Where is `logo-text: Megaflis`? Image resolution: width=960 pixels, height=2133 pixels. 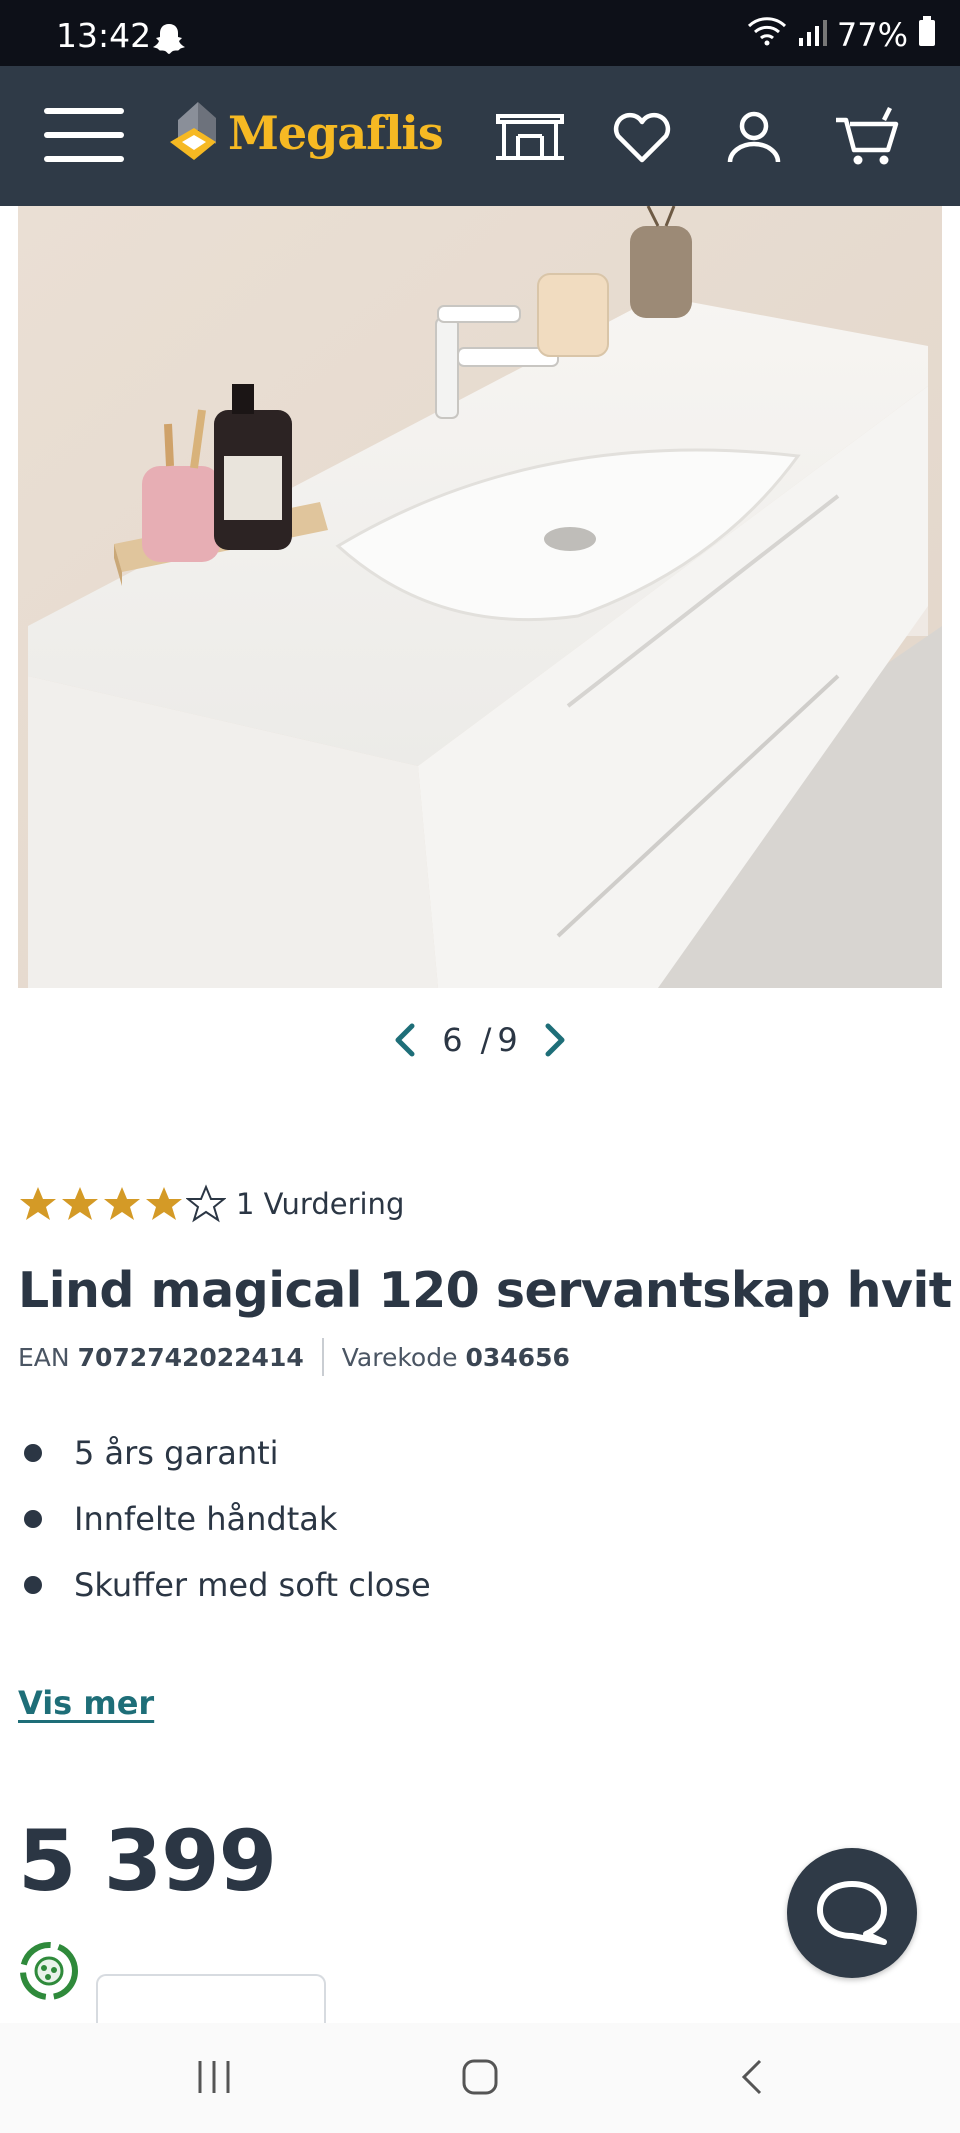 logo-text: Megaflis is located at coordinates (336, 133).